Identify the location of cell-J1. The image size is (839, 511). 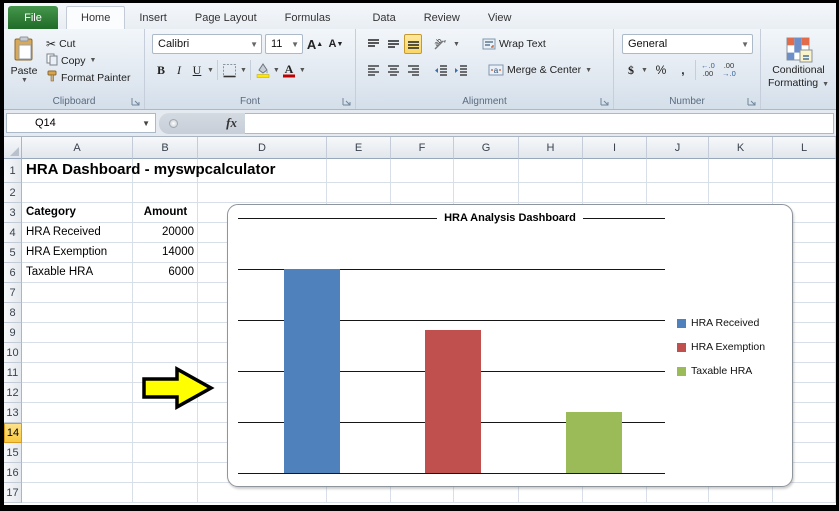
(678, 171).